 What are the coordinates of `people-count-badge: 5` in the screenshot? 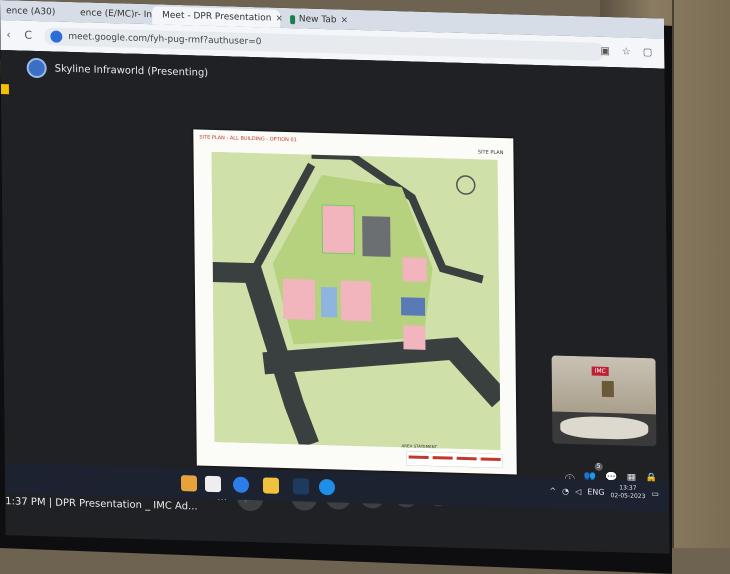 It's located at (599, 467).